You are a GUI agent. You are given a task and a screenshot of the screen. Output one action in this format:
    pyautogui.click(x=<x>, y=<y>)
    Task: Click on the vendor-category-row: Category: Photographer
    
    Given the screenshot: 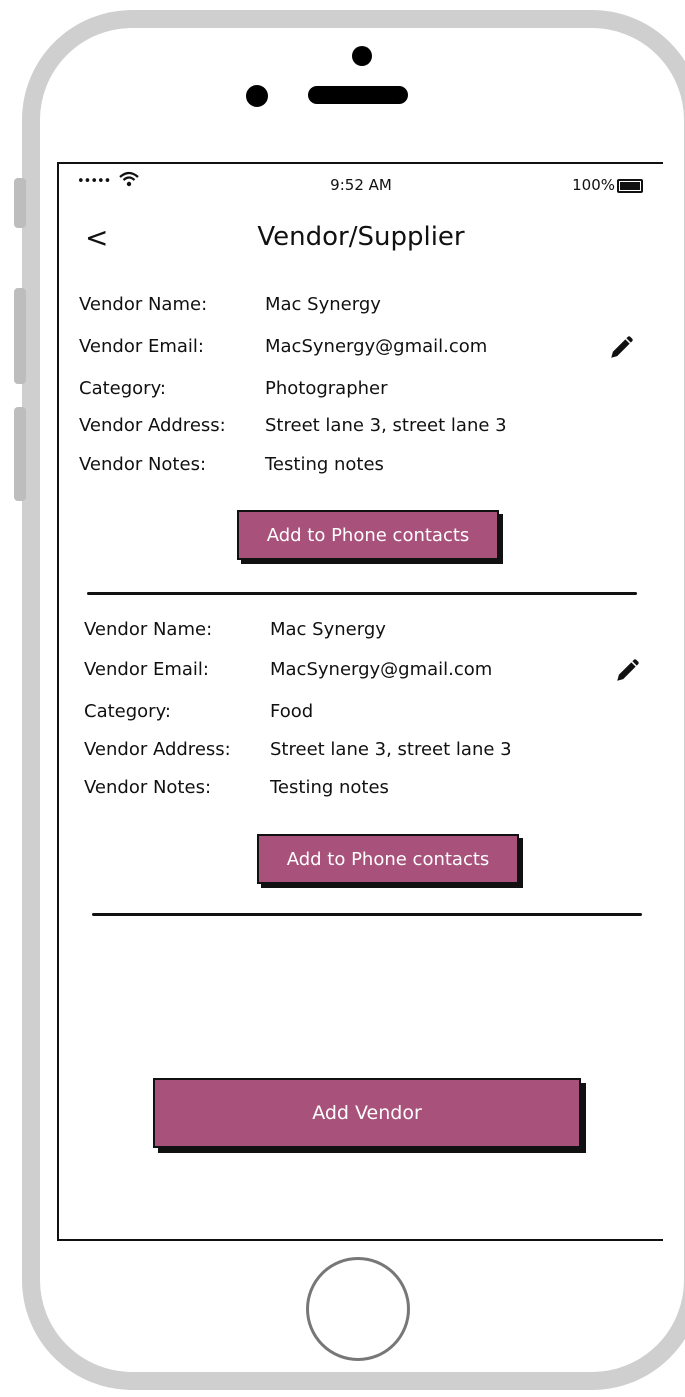 What is the action you would take?
    pyautogui.click(x=364, y=391)
    